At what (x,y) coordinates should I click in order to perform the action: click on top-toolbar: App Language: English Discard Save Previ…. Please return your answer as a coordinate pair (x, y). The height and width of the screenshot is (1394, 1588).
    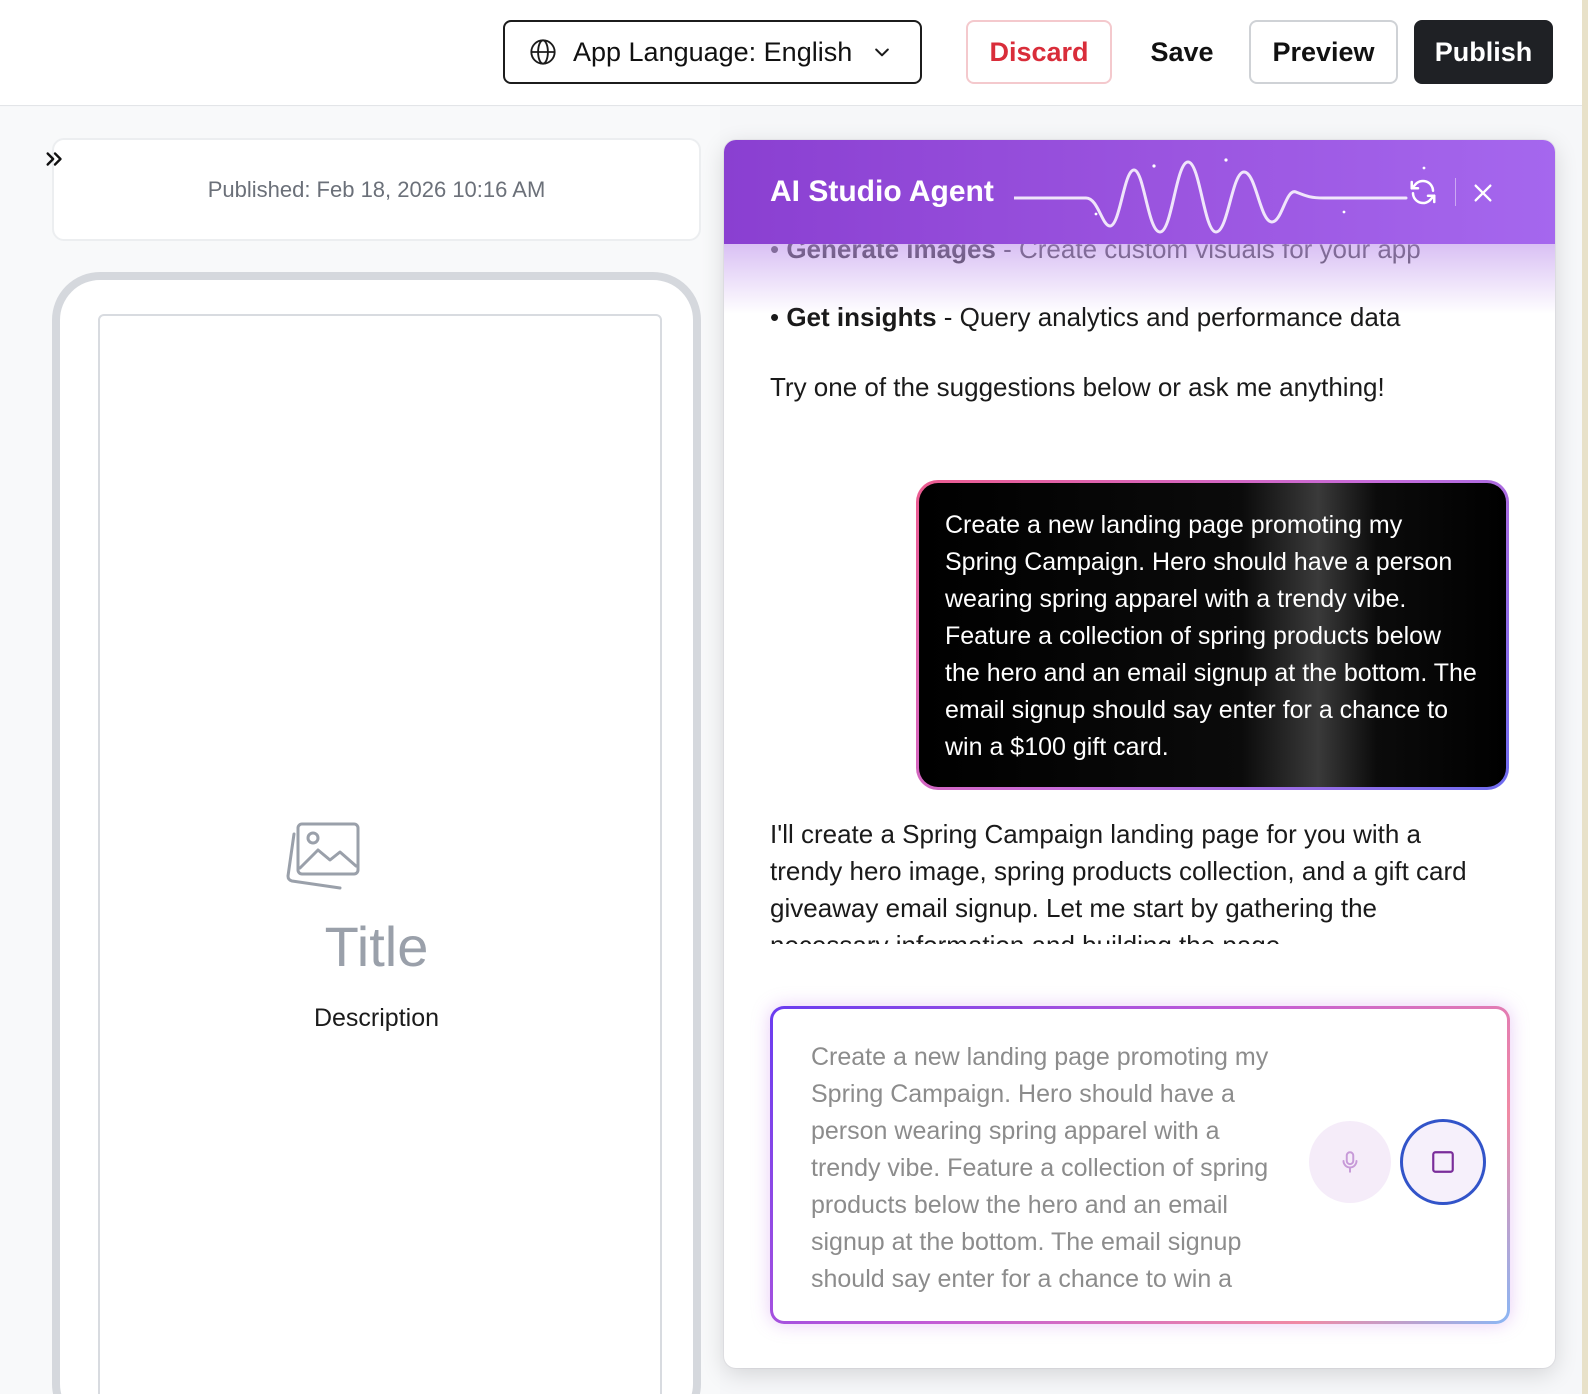
    Looking at the image, I should click on (794, 53).